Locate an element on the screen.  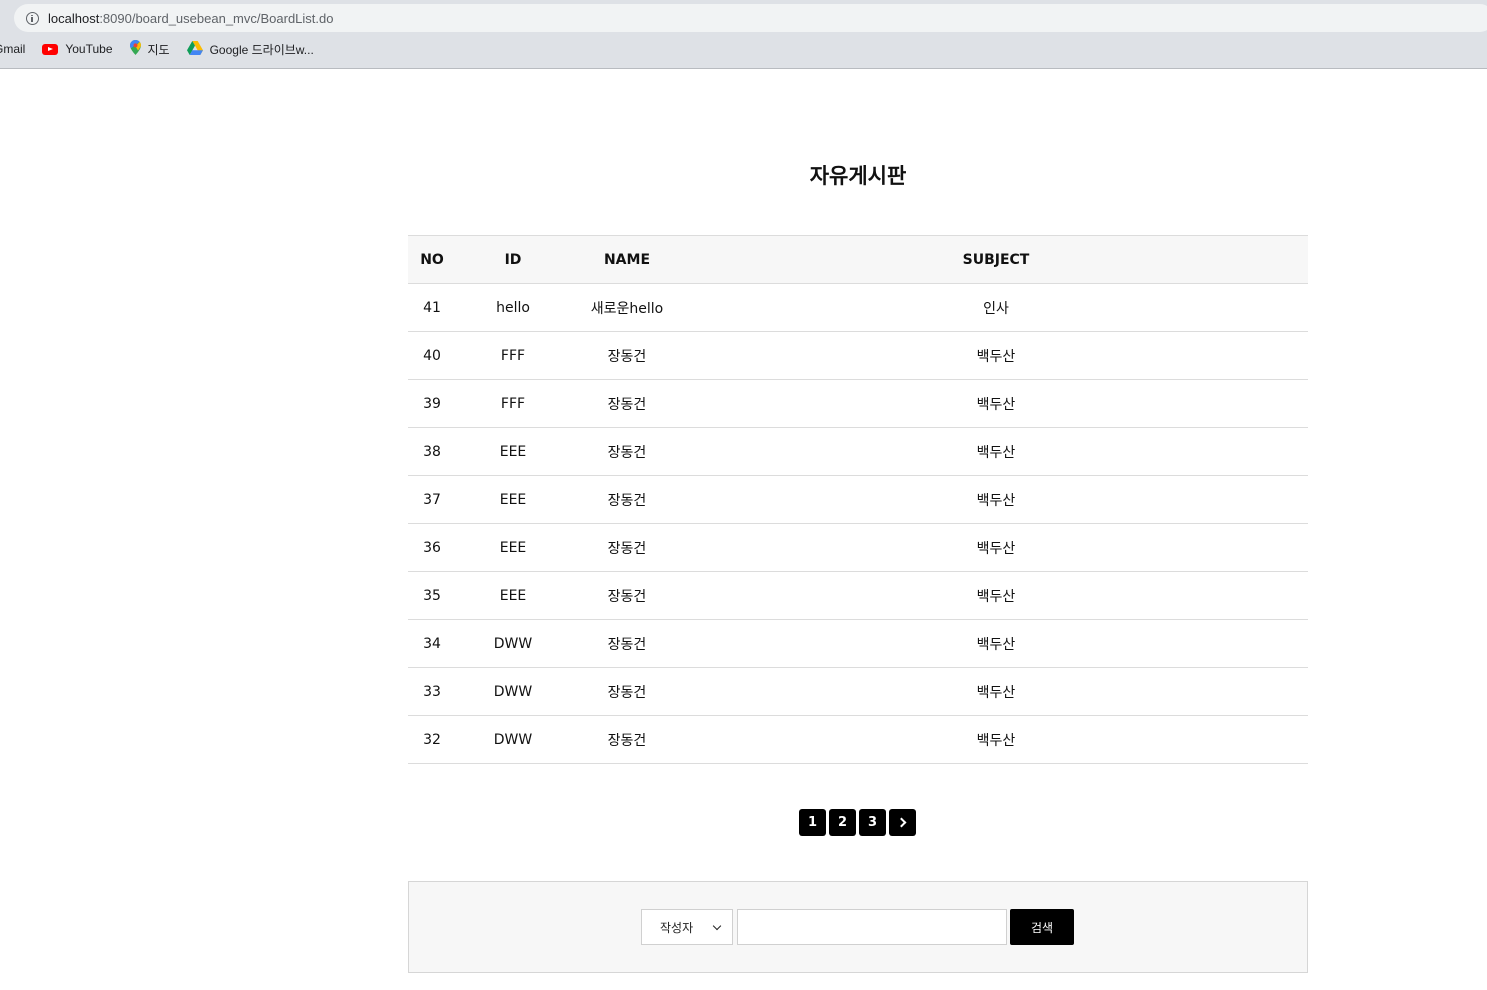
cell-no: 32 is located at coordinates (432, 739).